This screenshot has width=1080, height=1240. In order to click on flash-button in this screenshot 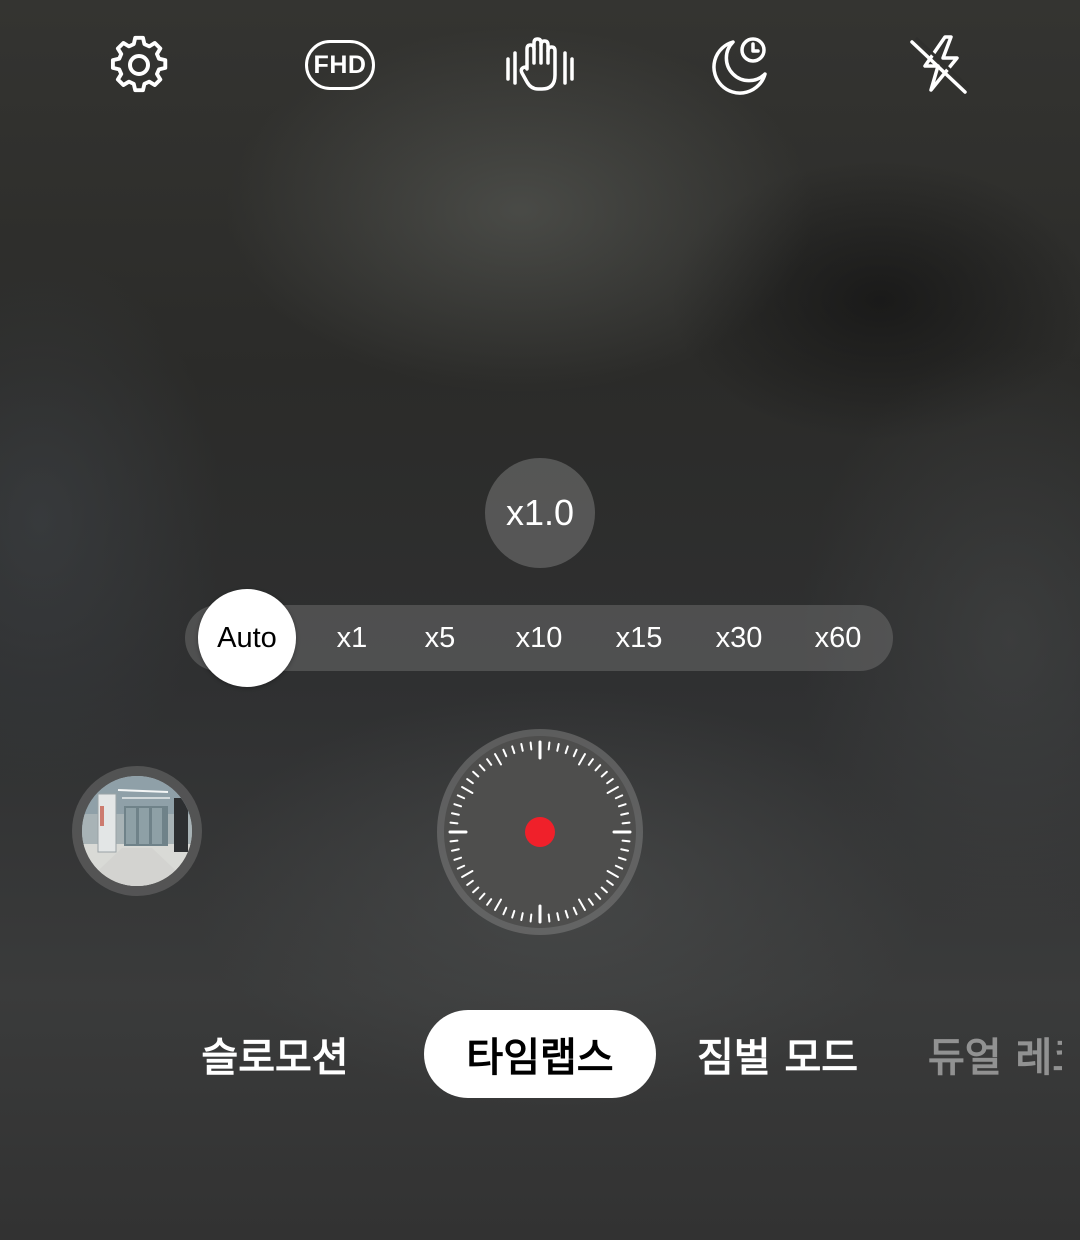, I will do `click(940, 65)`.